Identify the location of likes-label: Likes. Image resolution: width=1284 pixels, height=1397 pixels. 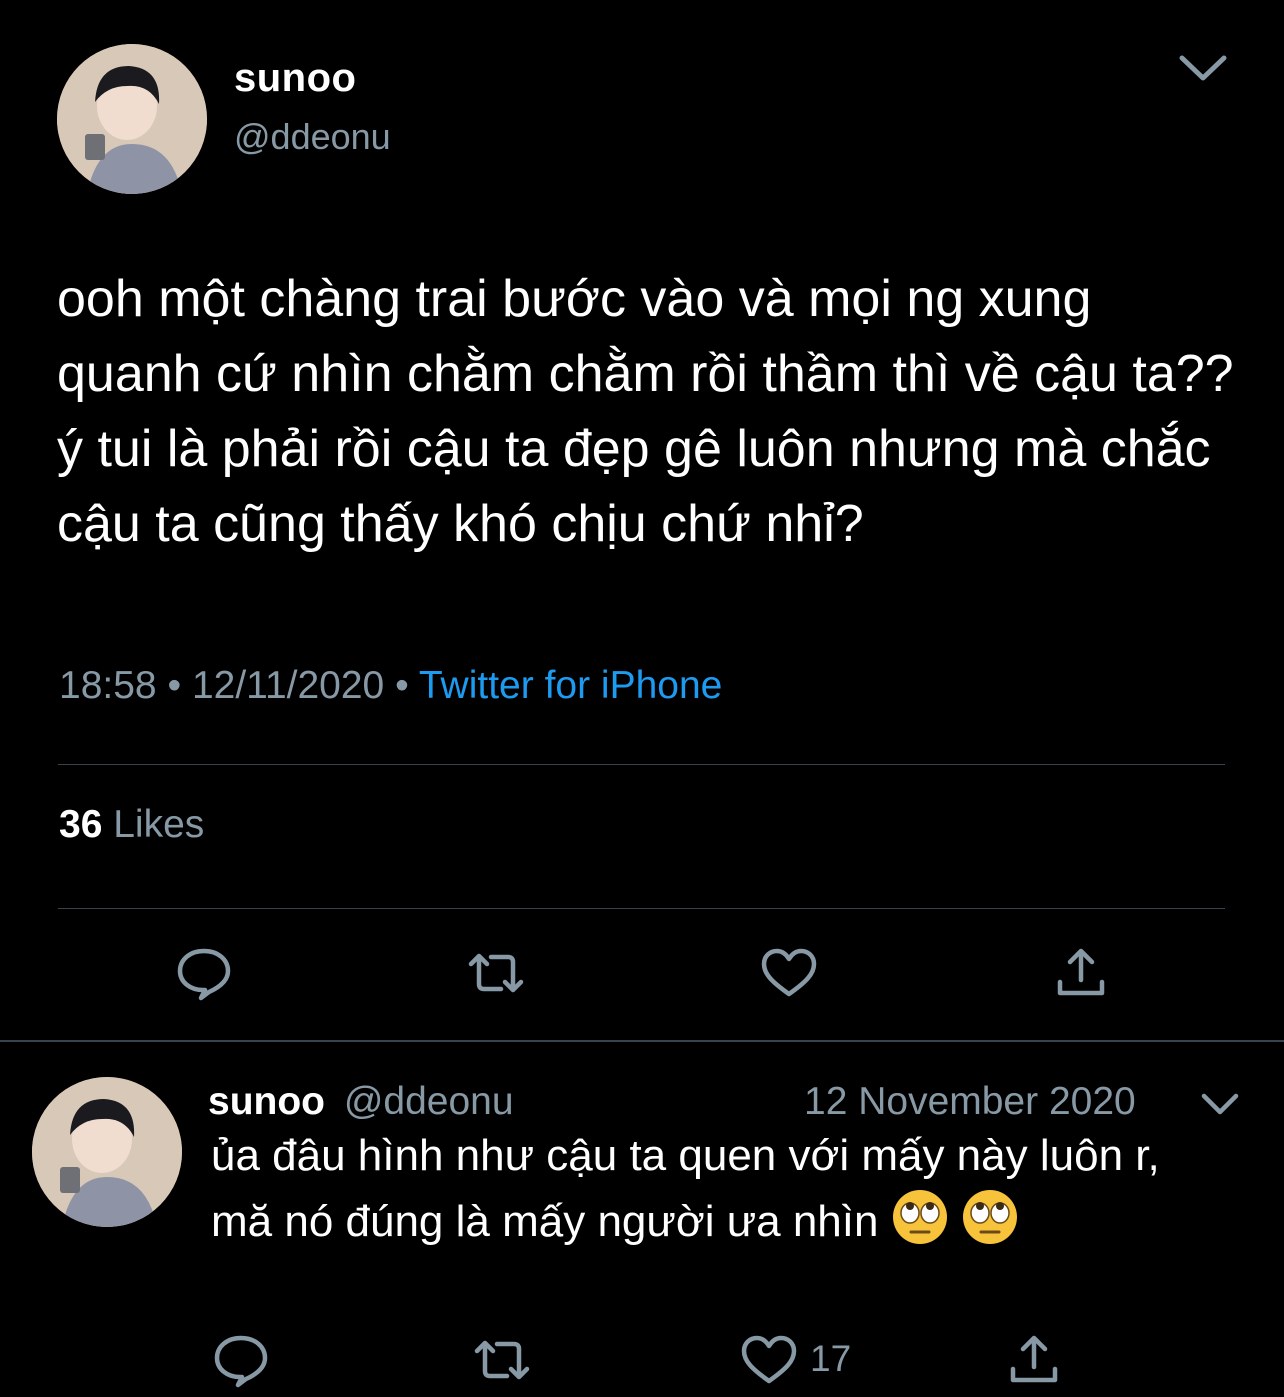
(159, 824).